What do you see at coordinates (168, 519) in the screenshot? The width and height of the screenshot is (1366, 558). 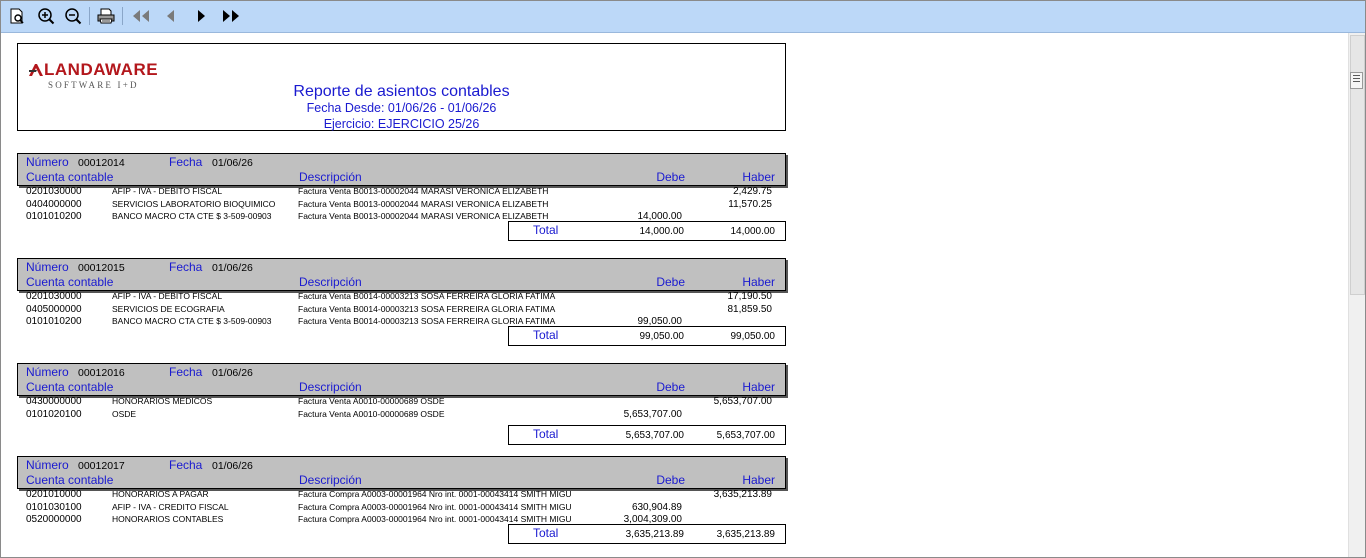 I see `account-name: HONORARIOS CONTABLES` at bounding box center [168, 519].